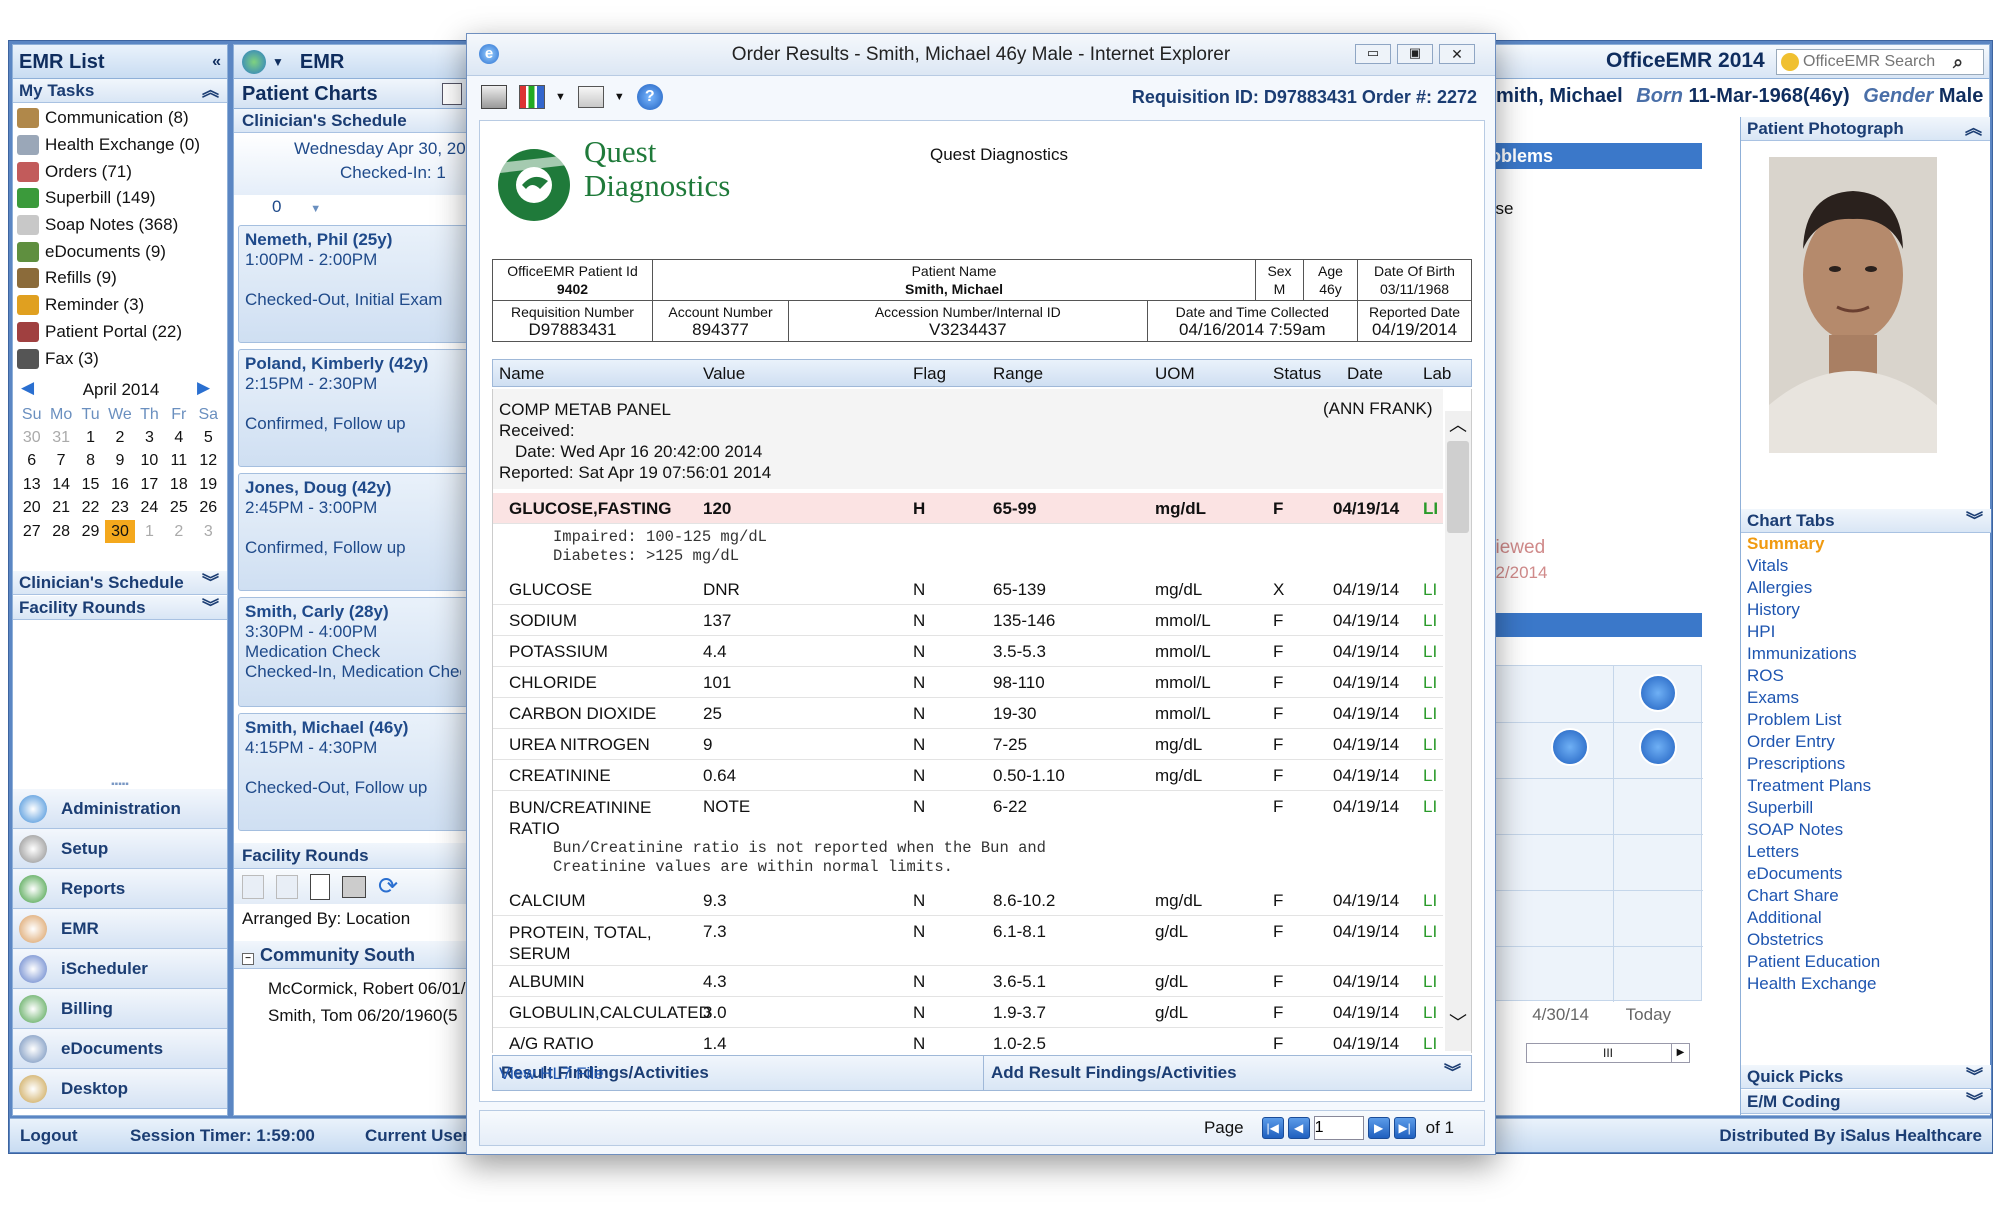  Describe the element at coordinates (320, 887) in the screenshot. I see `new-document-icon` at that location.